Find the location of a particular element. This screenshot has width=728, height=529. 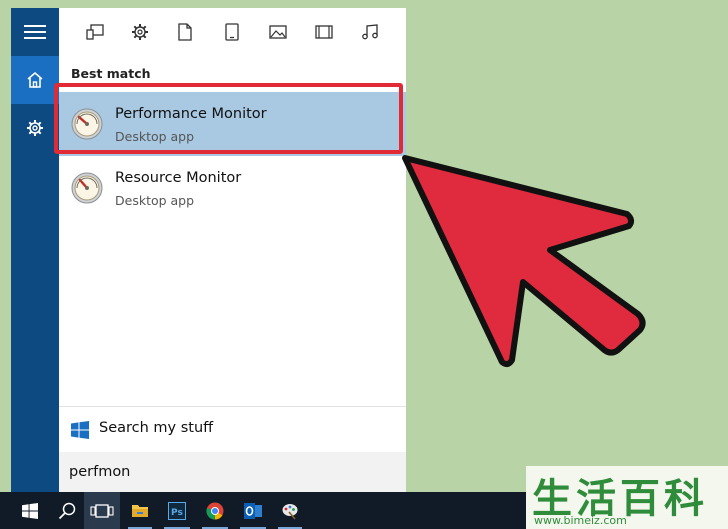

photos-icon is located at coordinates (278, 32).